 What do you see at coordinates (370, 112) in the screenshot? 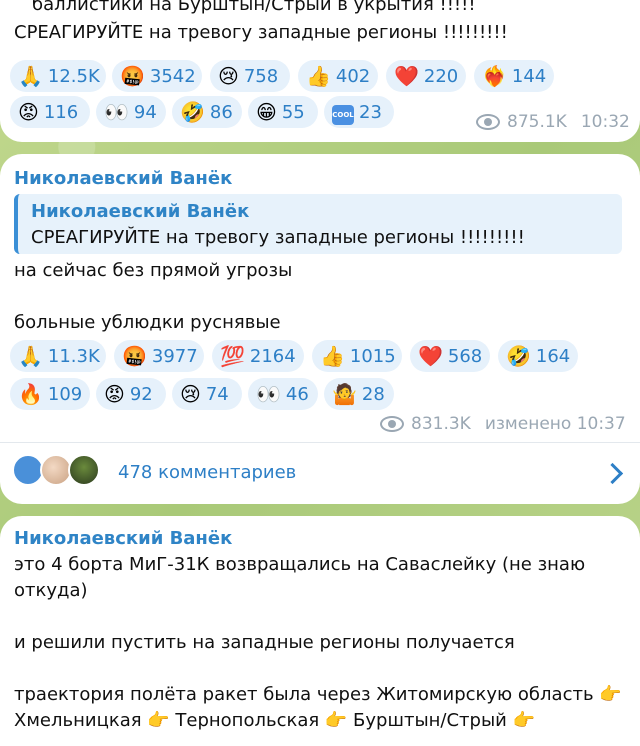
I see `reaction-count: 23` at bounding box center [370, 112].